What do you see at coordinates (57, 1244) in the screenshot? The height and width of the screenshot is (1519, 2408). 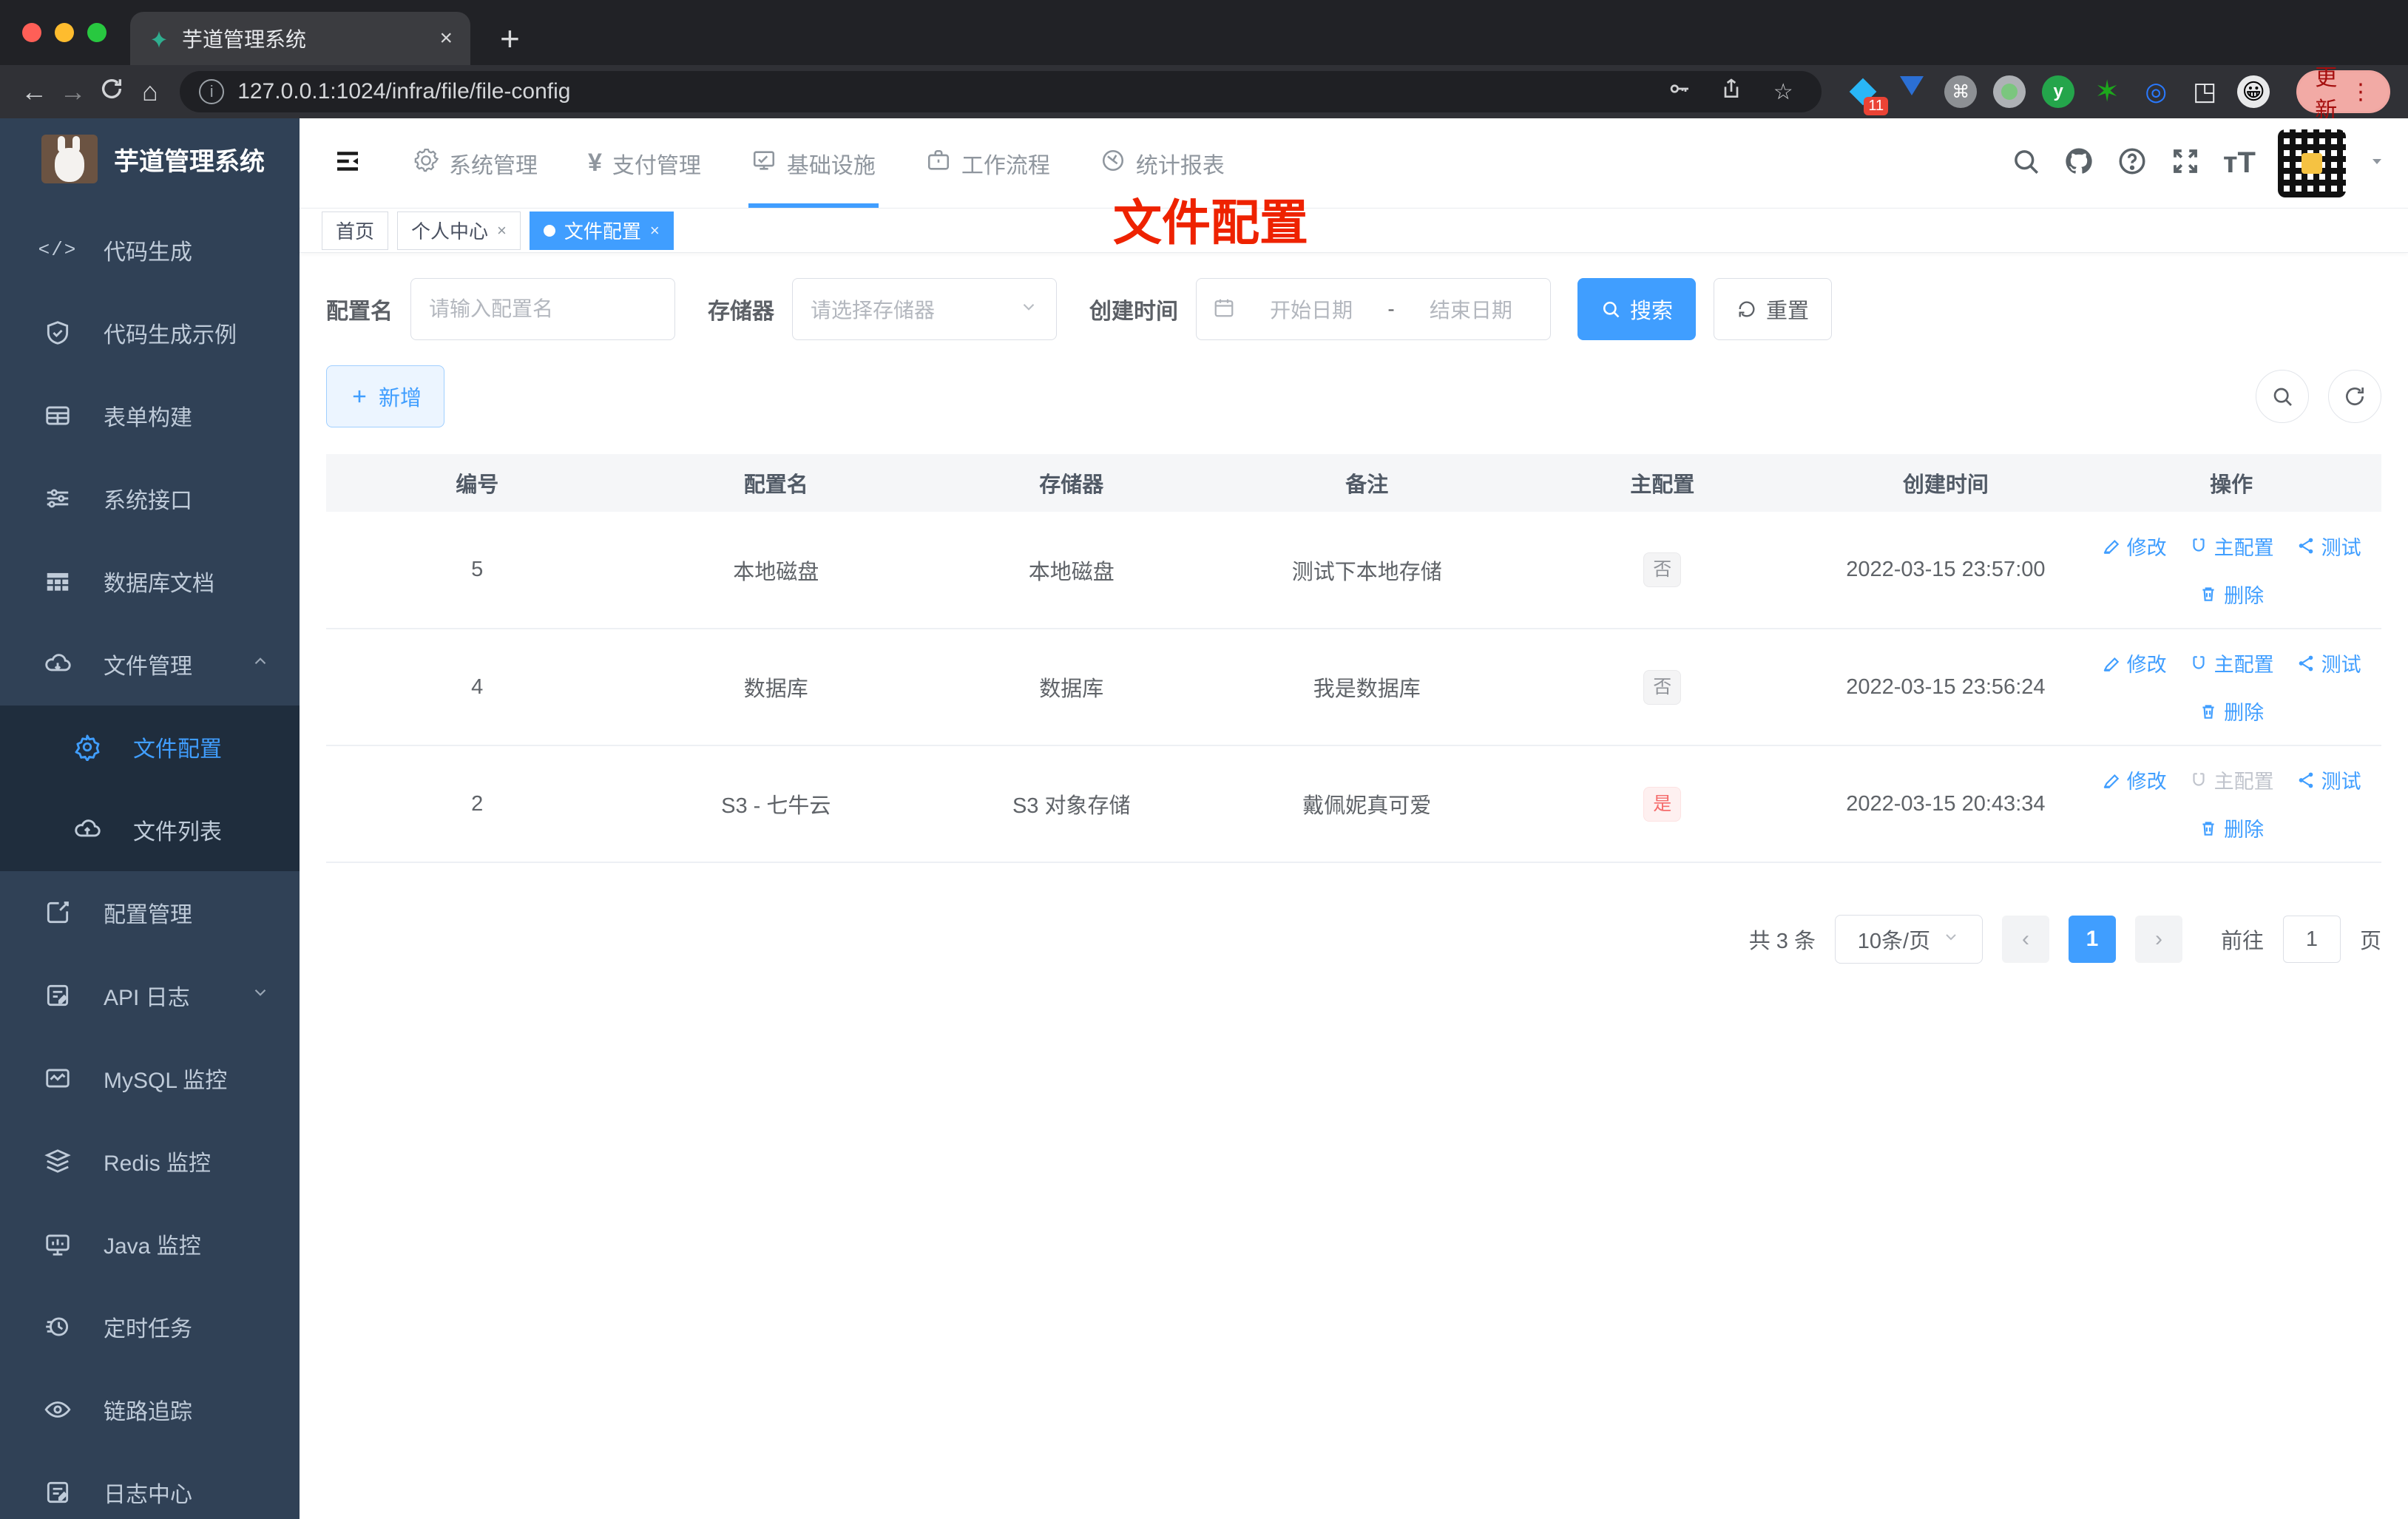 I see `monitor-icon` at bounding box center [57, 1244].